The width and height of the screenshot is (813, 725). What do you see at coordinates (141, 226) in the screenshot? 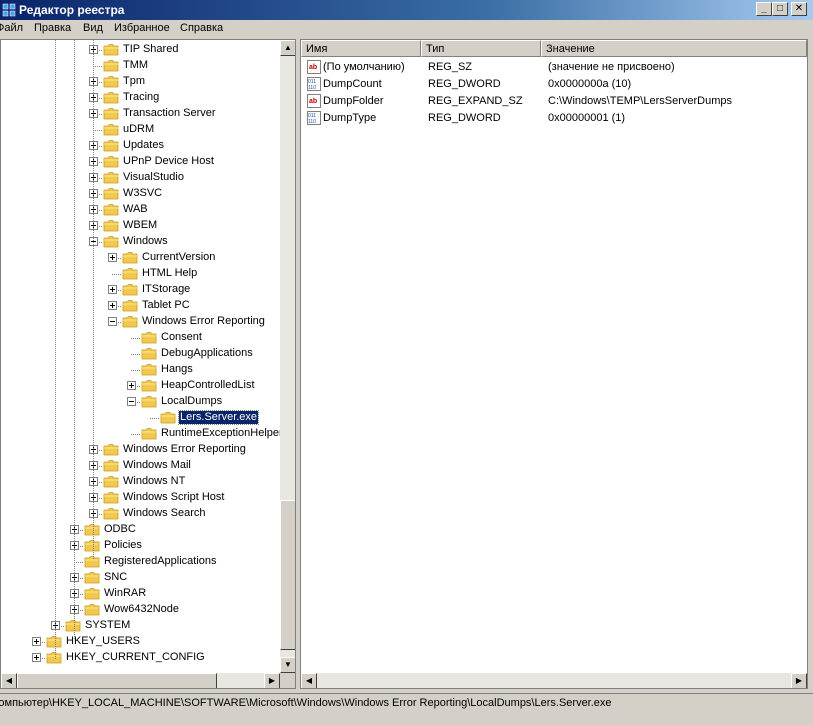
I see `tree-node: WBEM` at bounding box center [141, 226].